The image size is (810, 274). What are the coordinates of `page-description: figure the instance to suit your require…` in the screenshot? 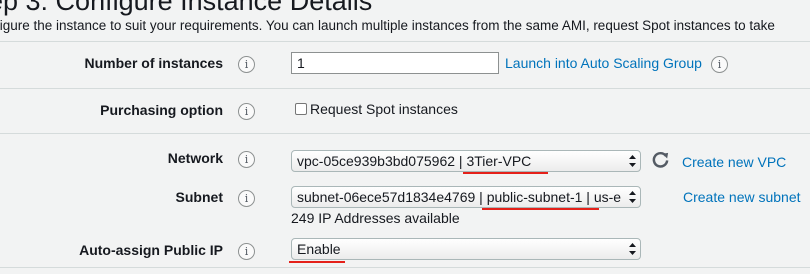 It's located at (387, 25).